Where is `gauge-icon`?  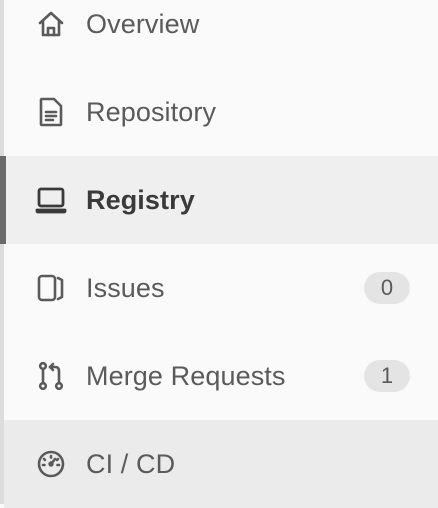 gauge-icon is located at coordinates (51, 464).